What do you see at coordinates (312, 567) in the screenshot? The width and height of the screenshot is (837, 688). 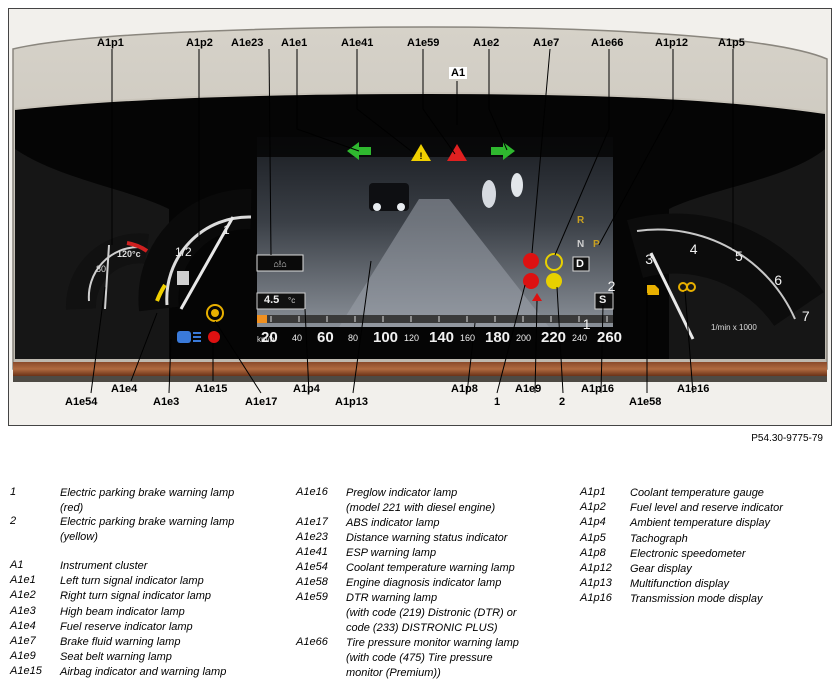 I see `legend-code: A1e54` at bounding box center [312, 567].